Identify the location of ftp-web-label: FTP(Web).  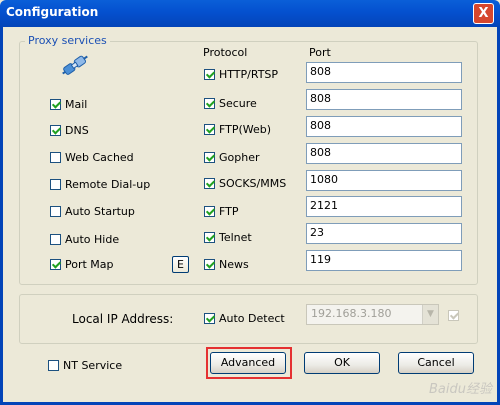
(245, 129).